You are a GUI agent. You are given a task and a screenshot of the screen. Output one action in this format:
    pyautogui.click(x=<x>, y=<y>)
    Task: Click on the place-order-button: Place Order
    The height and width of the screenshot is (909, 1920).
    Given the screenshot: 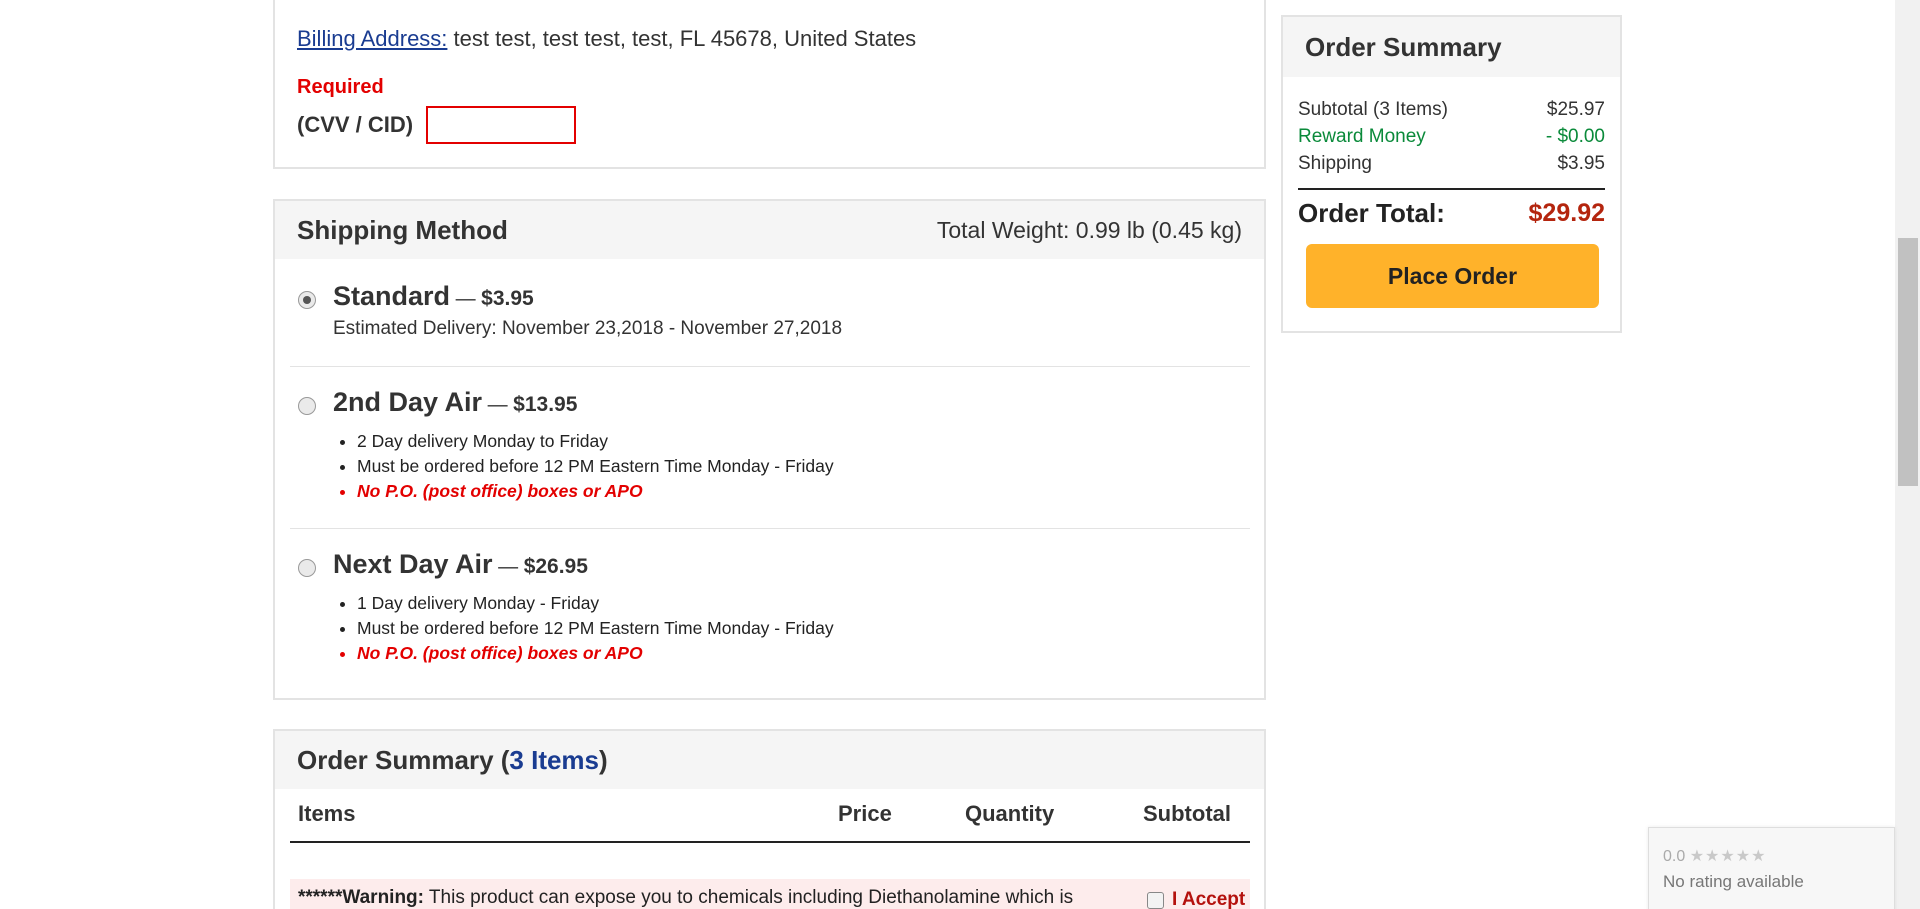 What is the action you would take?
    pyautogui.click(x=1452, y=276)
    